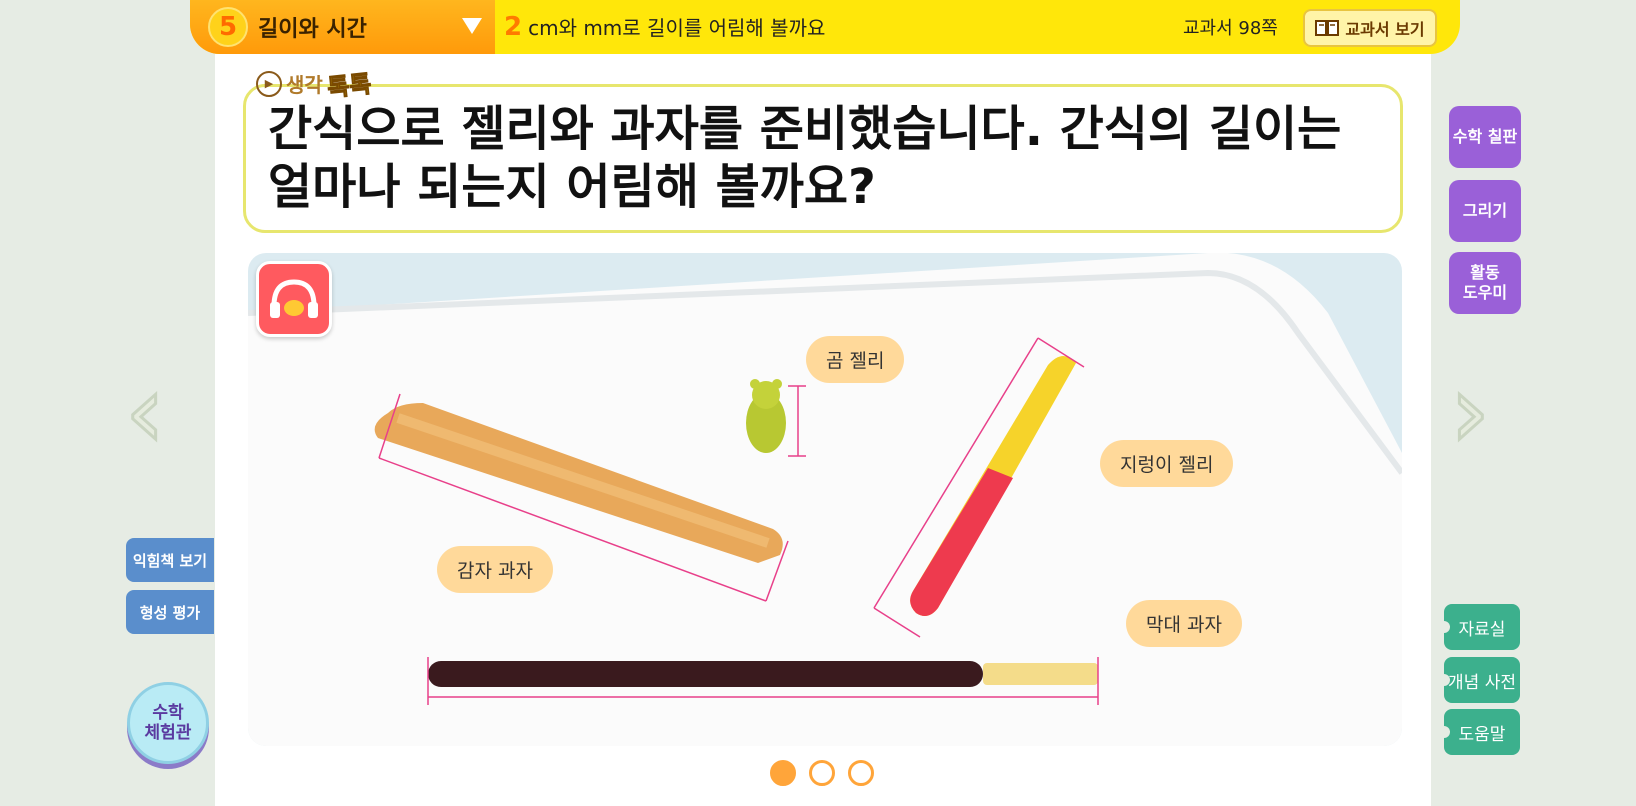 The image size is (1636, 806). What do you see at coordinates (1482, 734) in the screenshot?
I see `help-label: 도움말` at bounding box center [1482, 734].